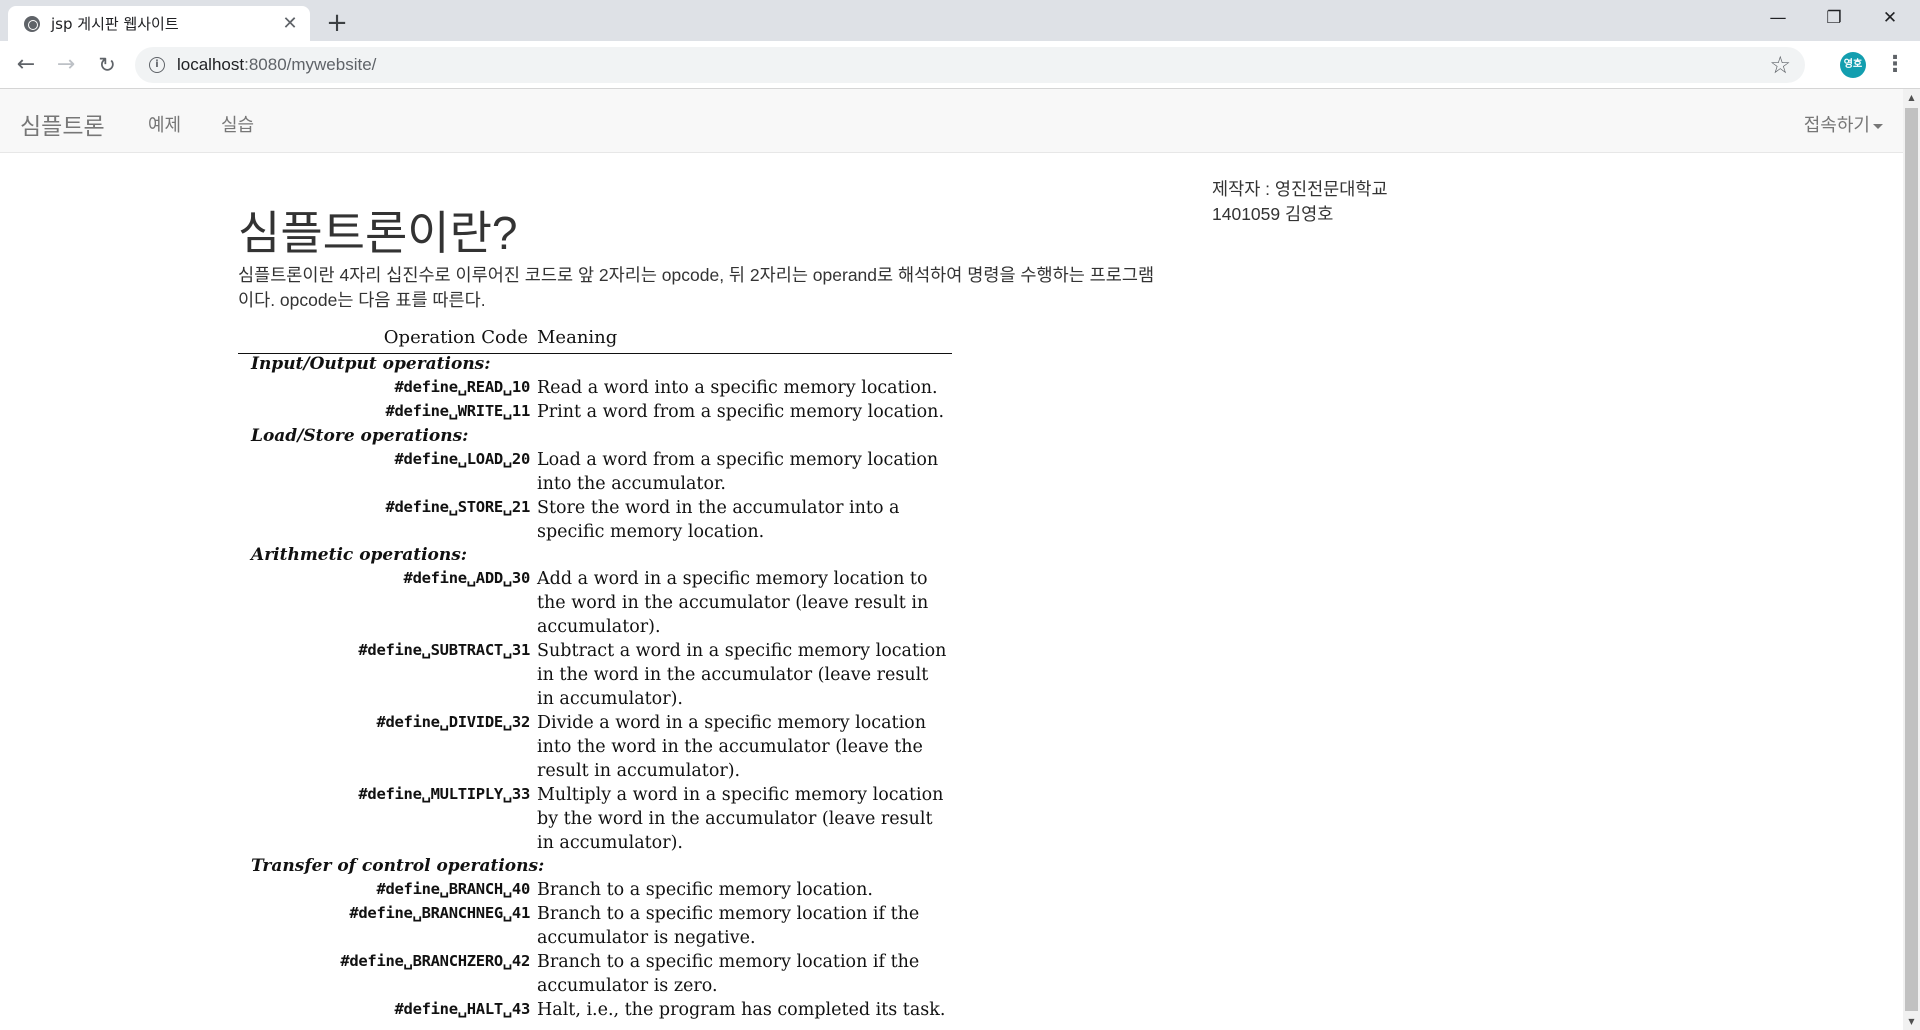 This screenshot has width=1920, height=1030. What do you see at coordinates (444, 650) in the screenshot?
I see `opcode-code: #define␣SUBTRACT␣31` at bounding box center [444, 650].